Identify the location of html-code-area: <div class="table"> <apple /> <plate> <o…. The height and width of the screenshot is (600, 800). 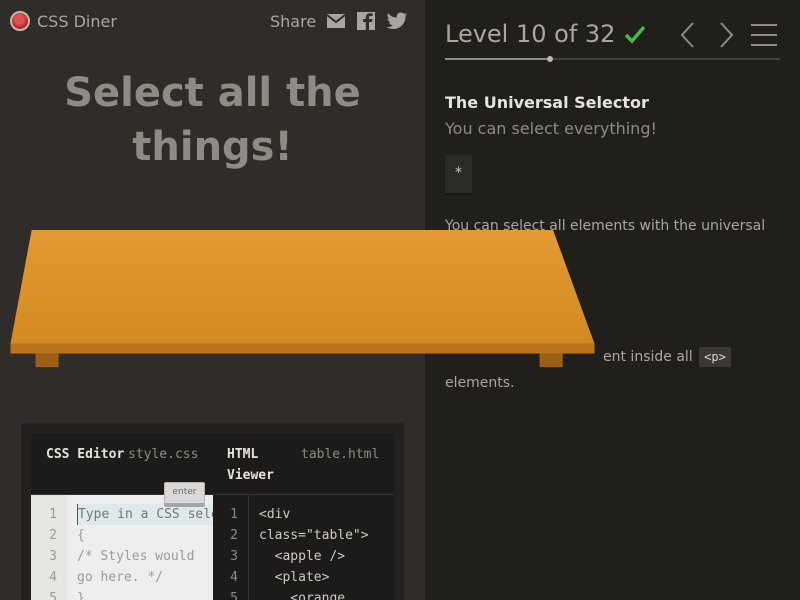
(321, 547).